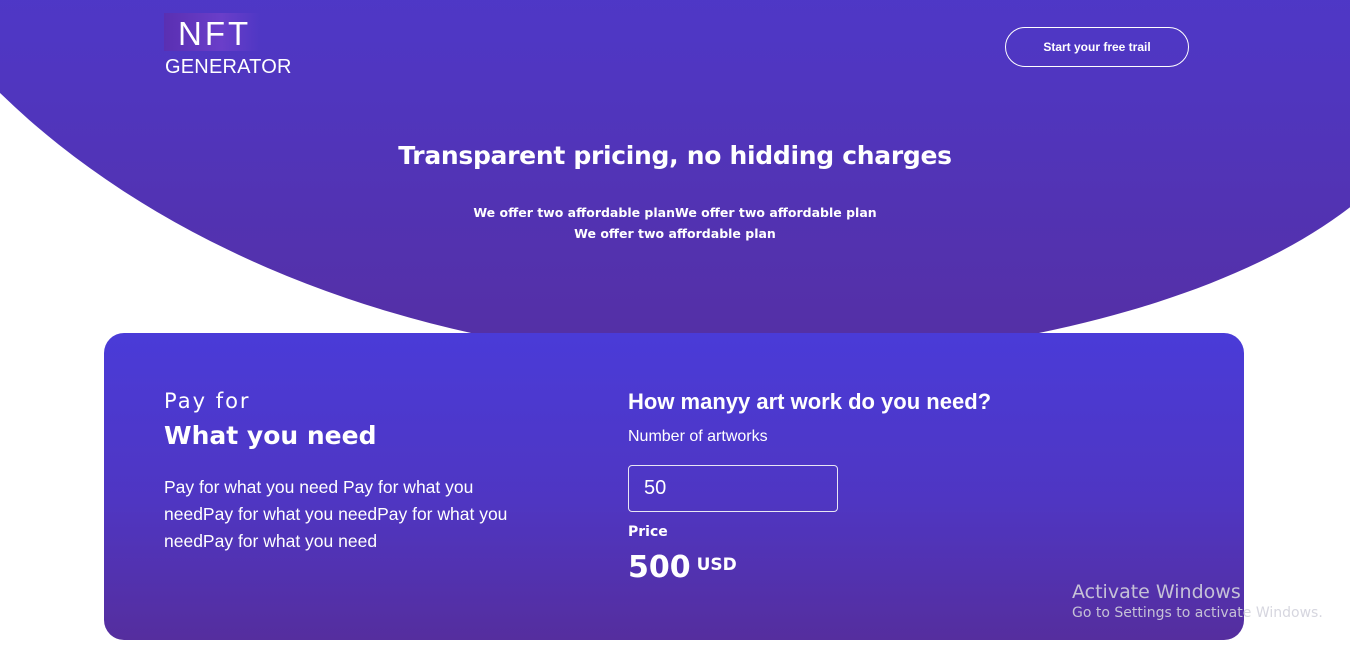 This screenshot has width=1350, height=656. Describe the element at coordinates (716, 565) in the screenshot. I see `price-currency: USD` at that location.